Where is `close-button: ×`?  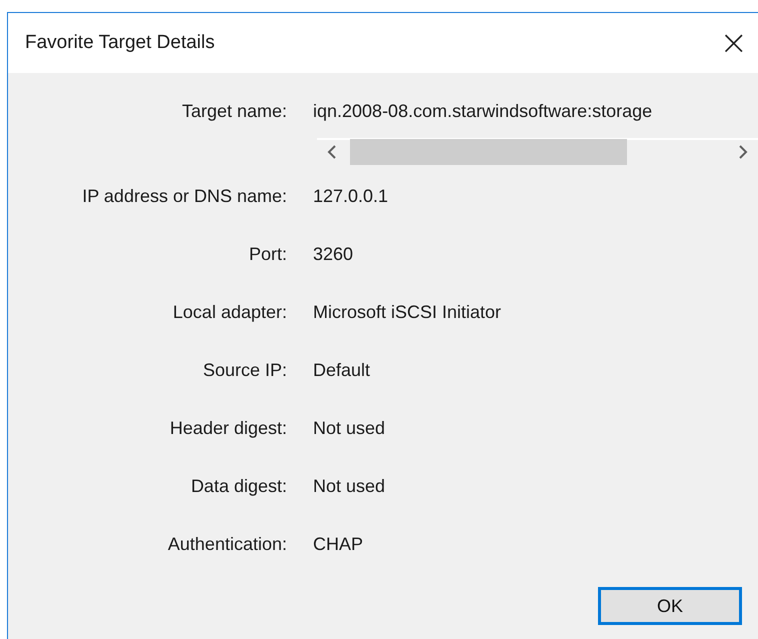 close-button: × is located at coordinates (734, 43).